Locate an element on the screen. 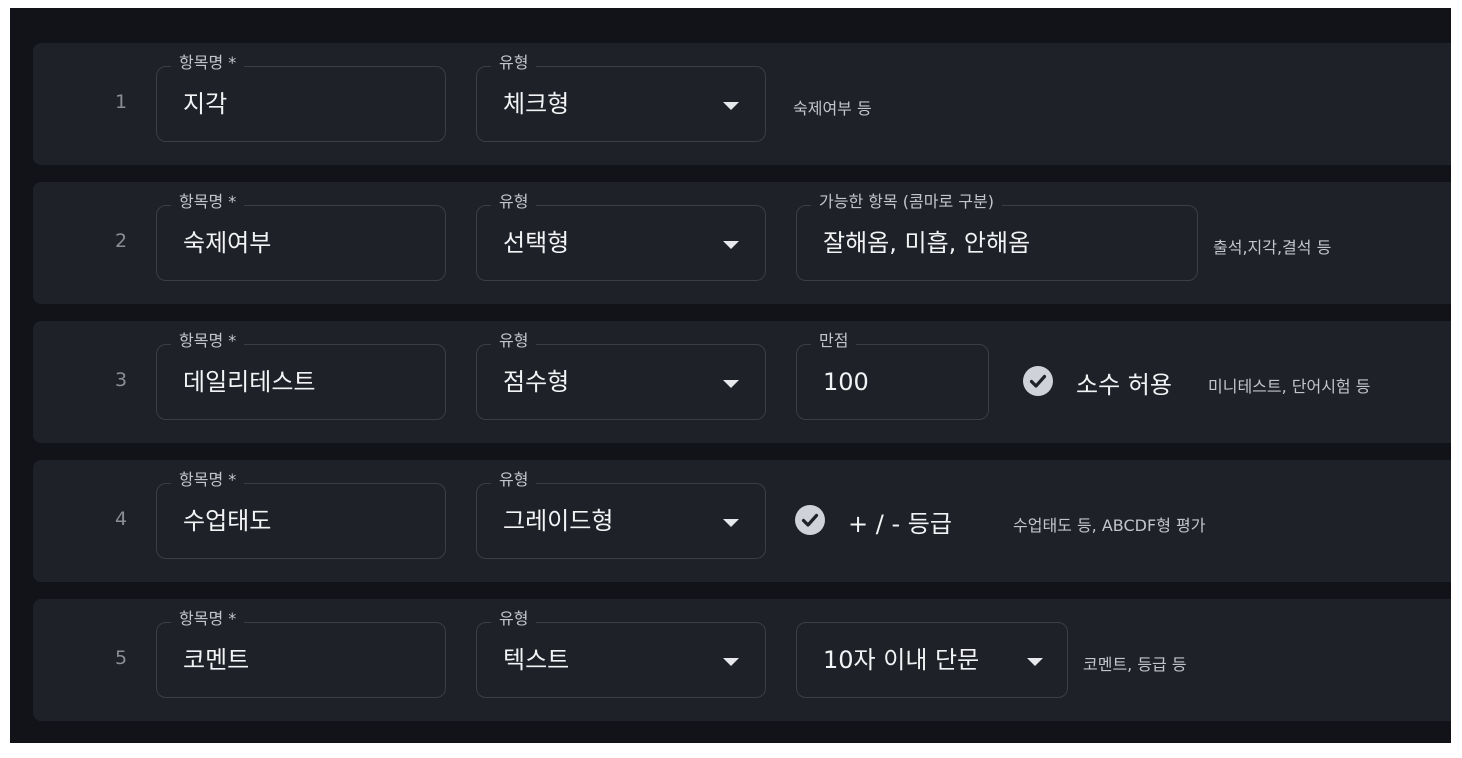  decimal-allowed-label: 소수 허용 is located at coordinates (1124, 382).